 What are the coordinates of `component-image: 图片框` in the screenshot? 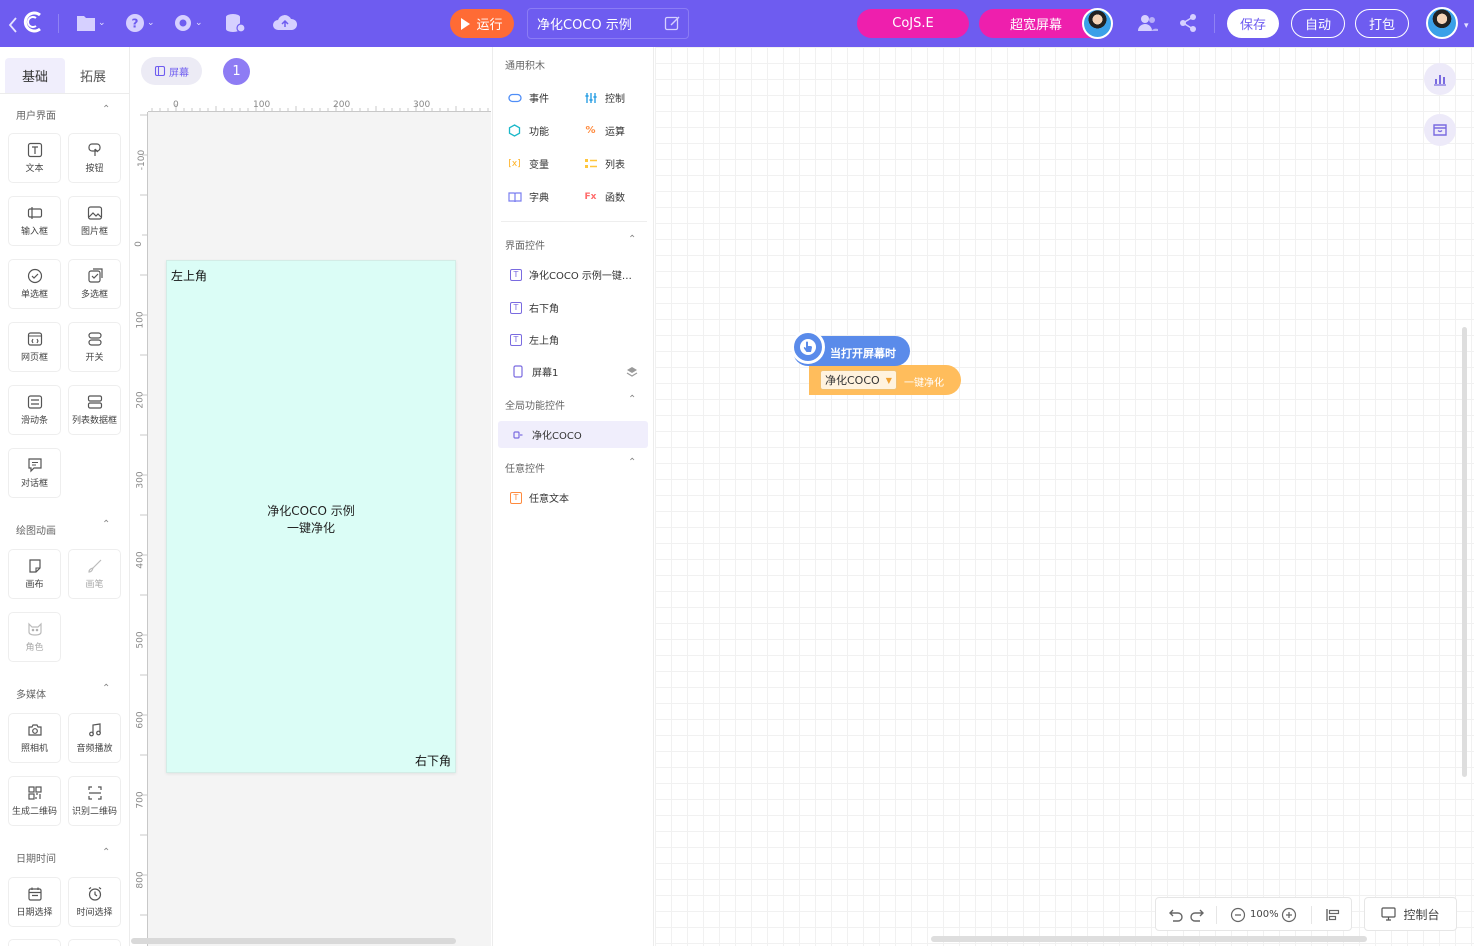 It's located at (94, 221).